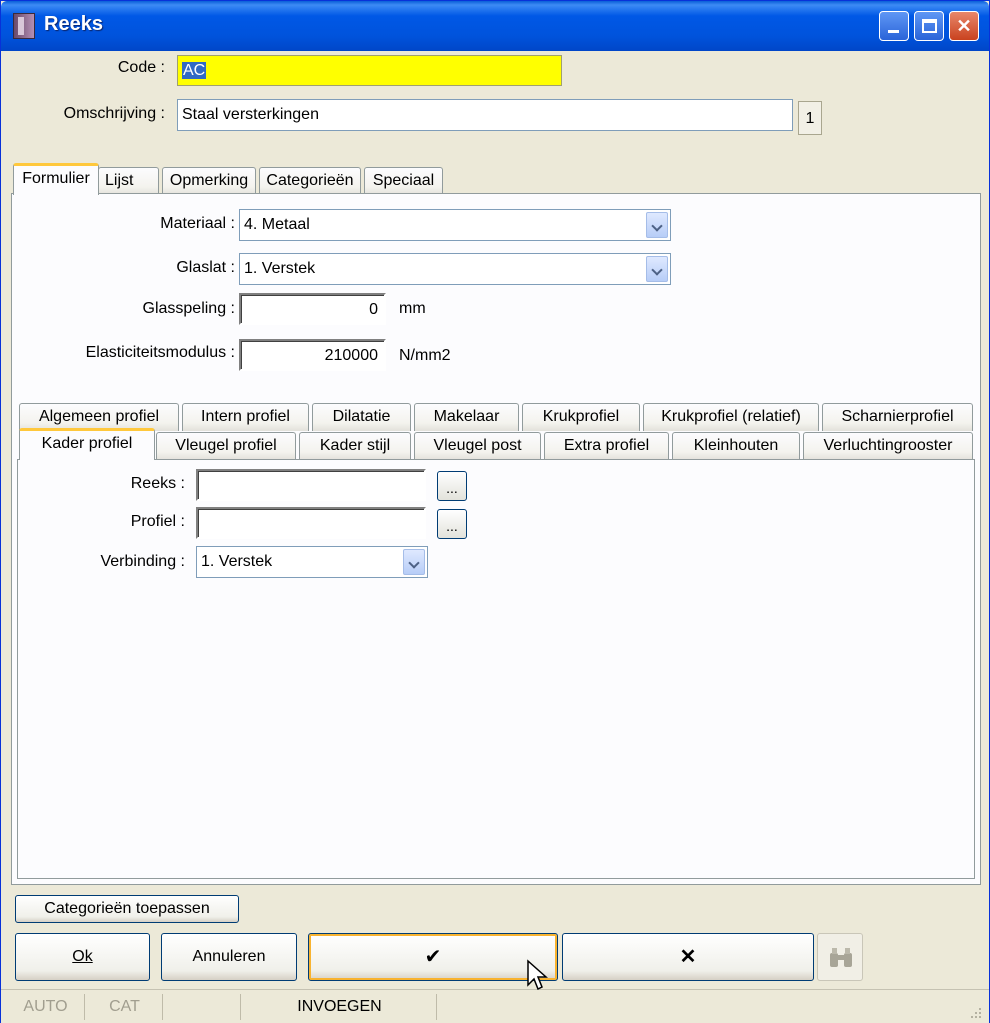 The width and height of the screenshot is (990, 1023). I want to click on annuleren-button: Annuleren, so click(229, 957).